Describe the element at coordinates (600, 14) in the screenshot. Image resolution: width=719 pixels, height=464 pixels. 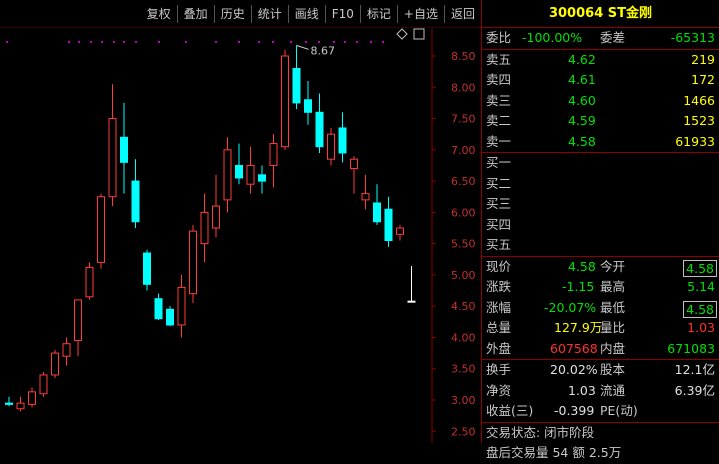
I see `stock-header: 300064 ST金刚` at that location.